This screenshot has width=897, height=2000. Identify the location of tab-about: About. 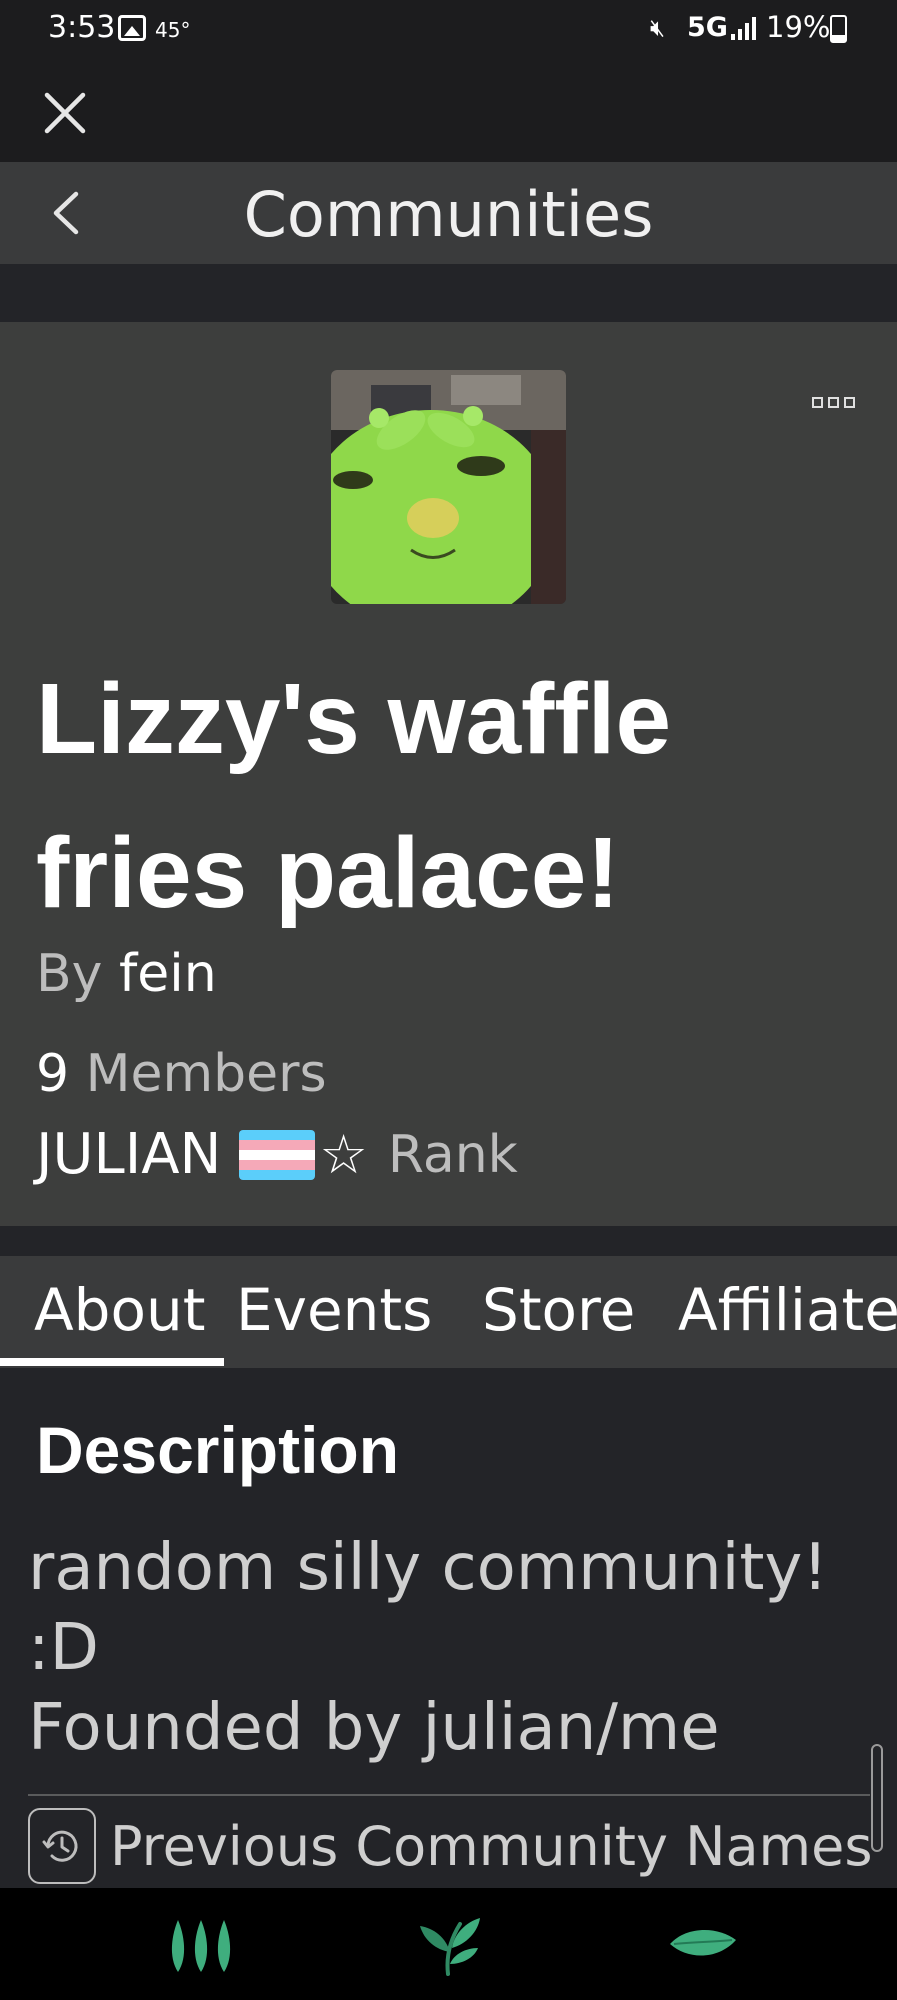
(119, 1310).